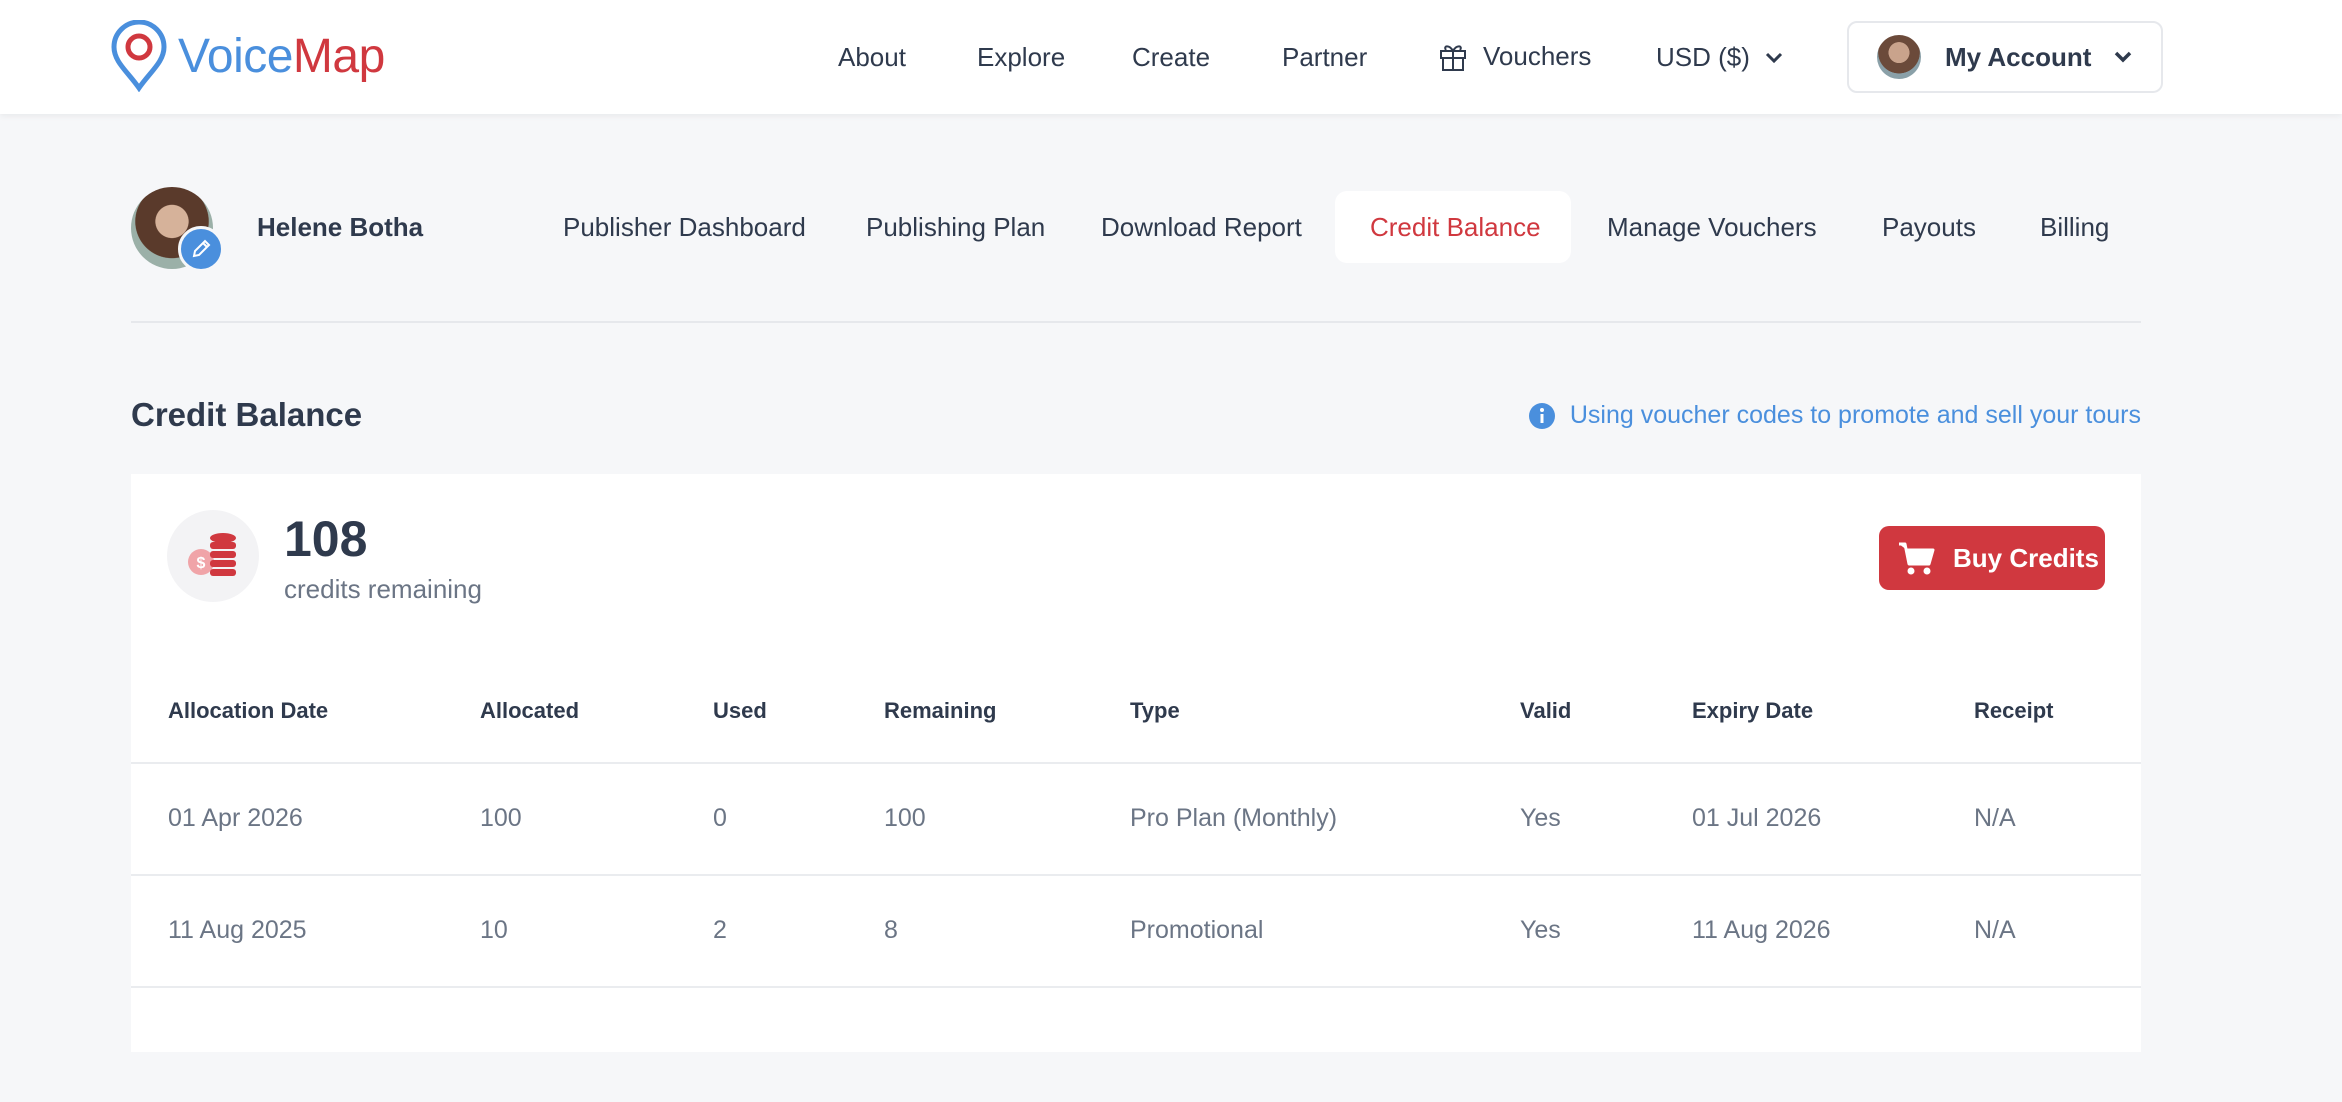  What do you see at coordinates (1712, 227) in the screenshot?
I see `tab-manage-vouchers: Manage Vouchers` at bounding box center [1712, 227].